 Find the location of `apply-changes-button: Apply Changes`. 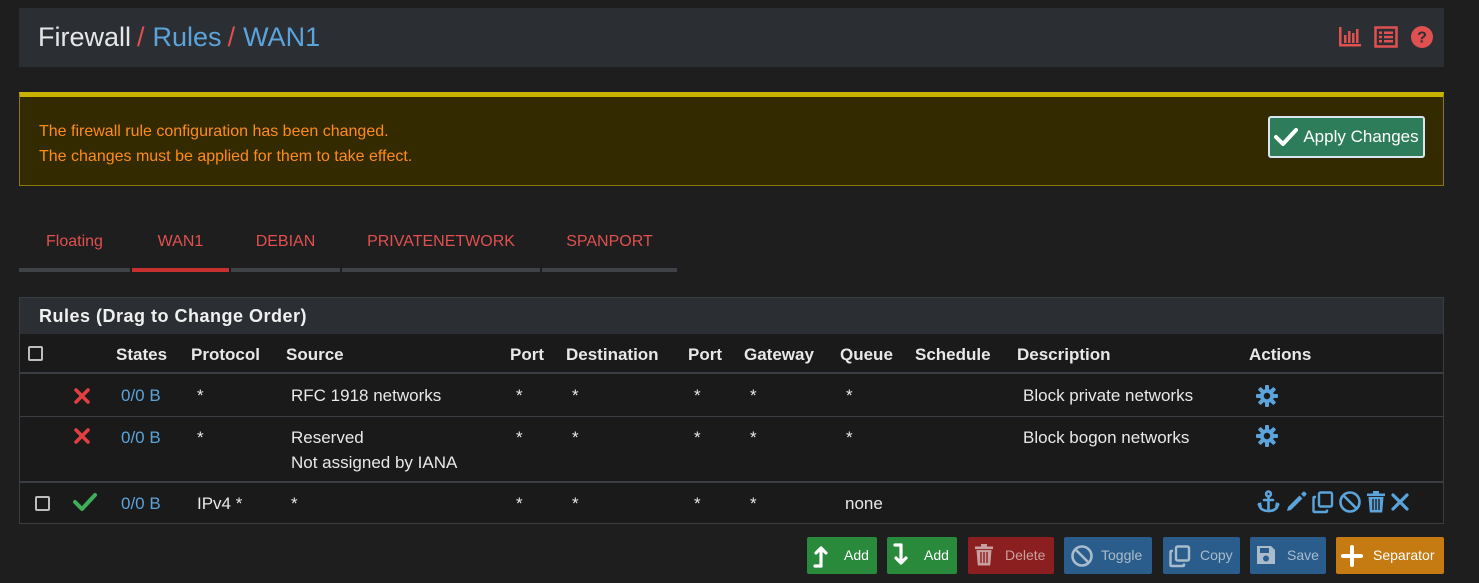

apply-changes-button: Apply Changes is located at coordinates (1346, 137).